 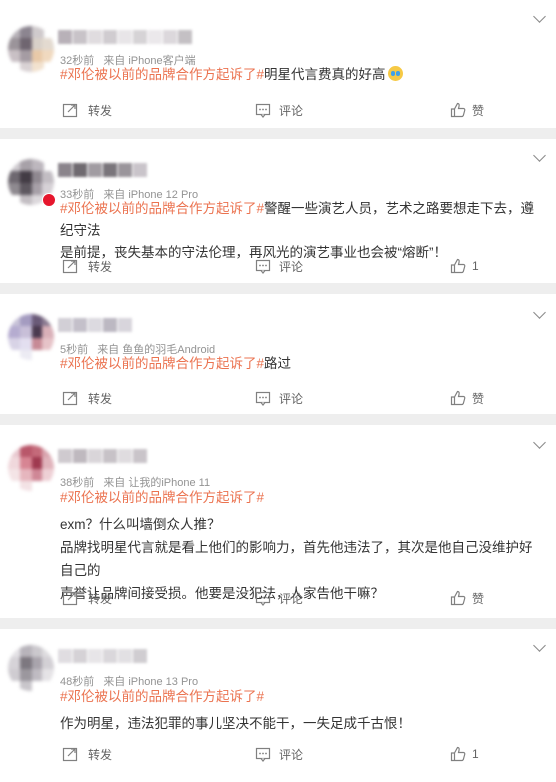 I want to click on comment-body: #邓伦被以前的品牌合作方起诉了#明星代言费真的好高, so click(x=302, y=75).